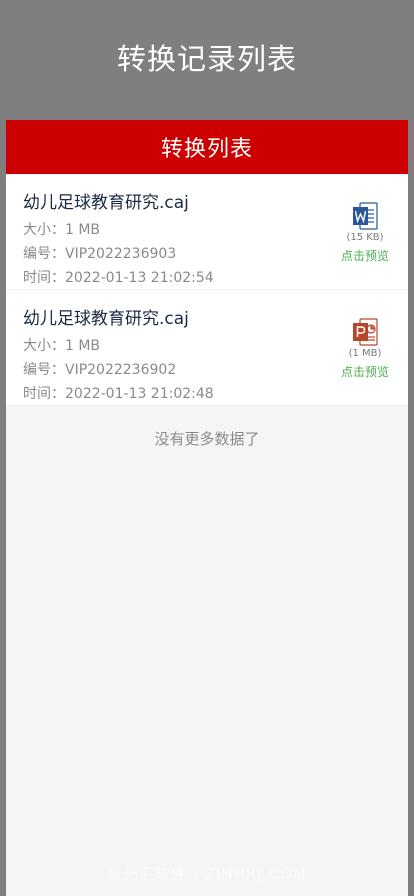  I want to click on id-value: VIP2022236902, so click(121, 370).